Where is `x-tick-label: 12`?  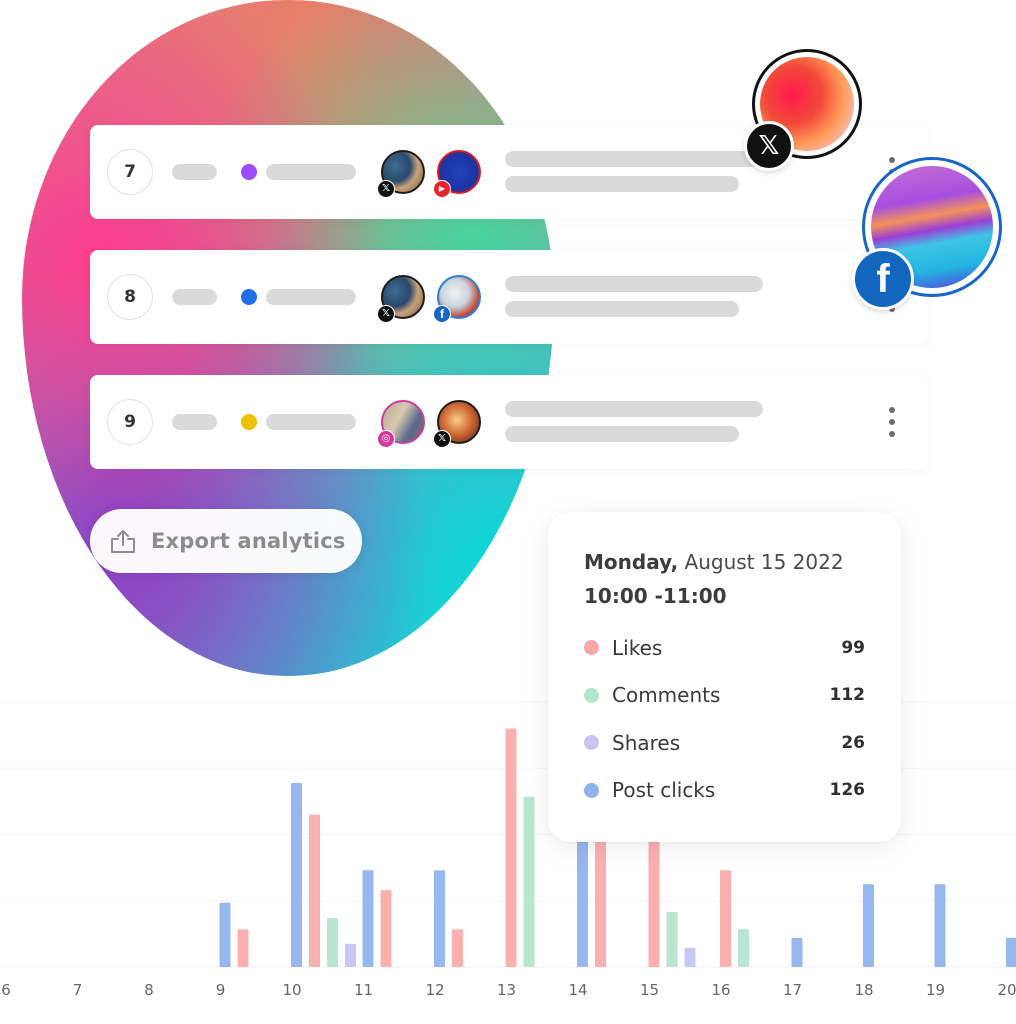
x-tick-label: 12 is located at coordinates (434, 990).